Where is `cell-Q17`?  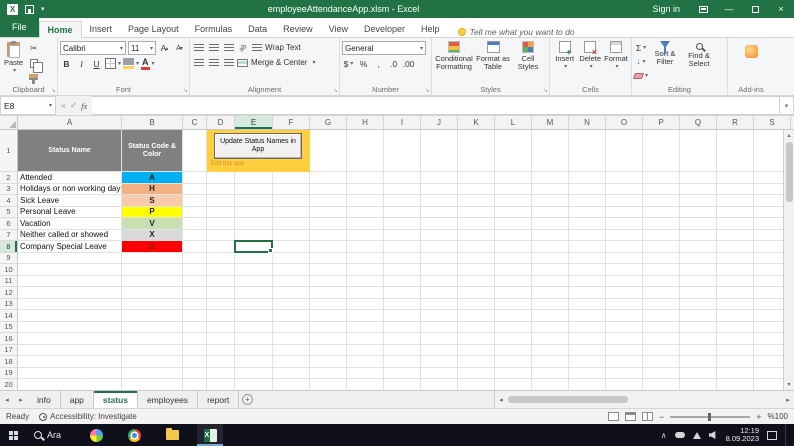
cell-Q17 is located at coordinates (698, 350).